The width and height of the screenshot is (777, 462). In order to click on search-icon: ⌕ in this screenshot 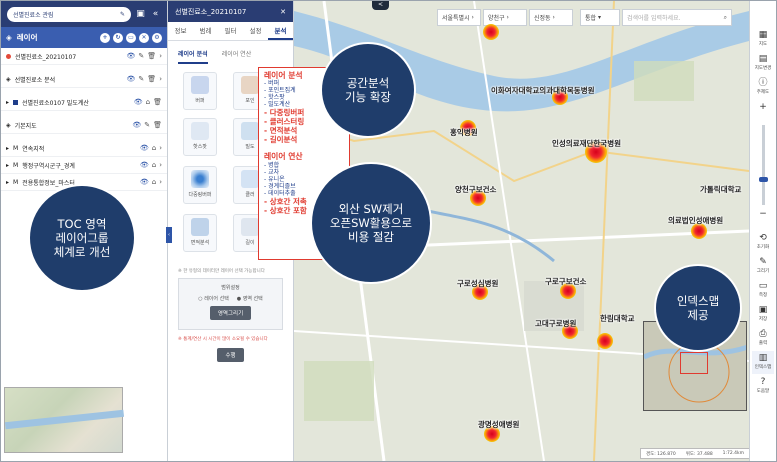, I will do `click(725, 18)`.